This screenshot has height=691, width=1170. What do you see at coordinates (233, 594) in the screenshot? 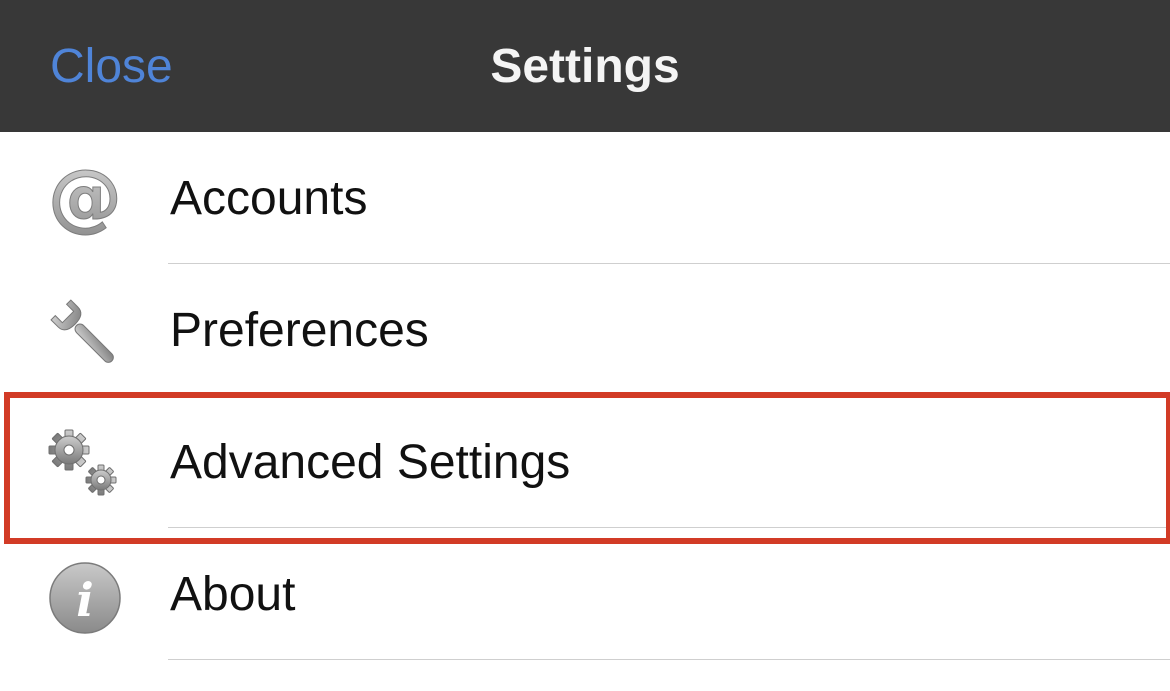
I see `settings-item-label: About` at bounding box center [233, 594].